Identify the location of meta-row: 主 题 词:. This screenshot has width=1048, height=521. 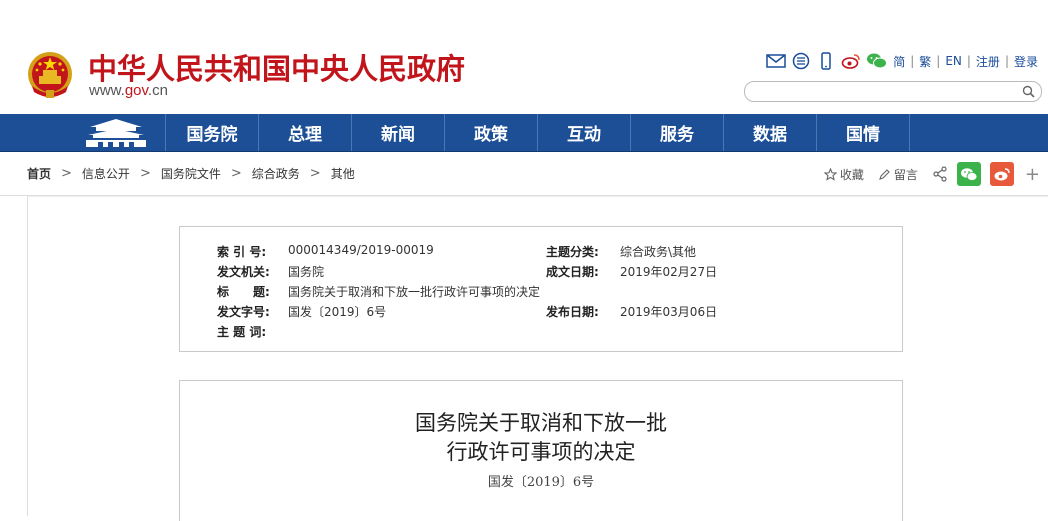
(541, 333).